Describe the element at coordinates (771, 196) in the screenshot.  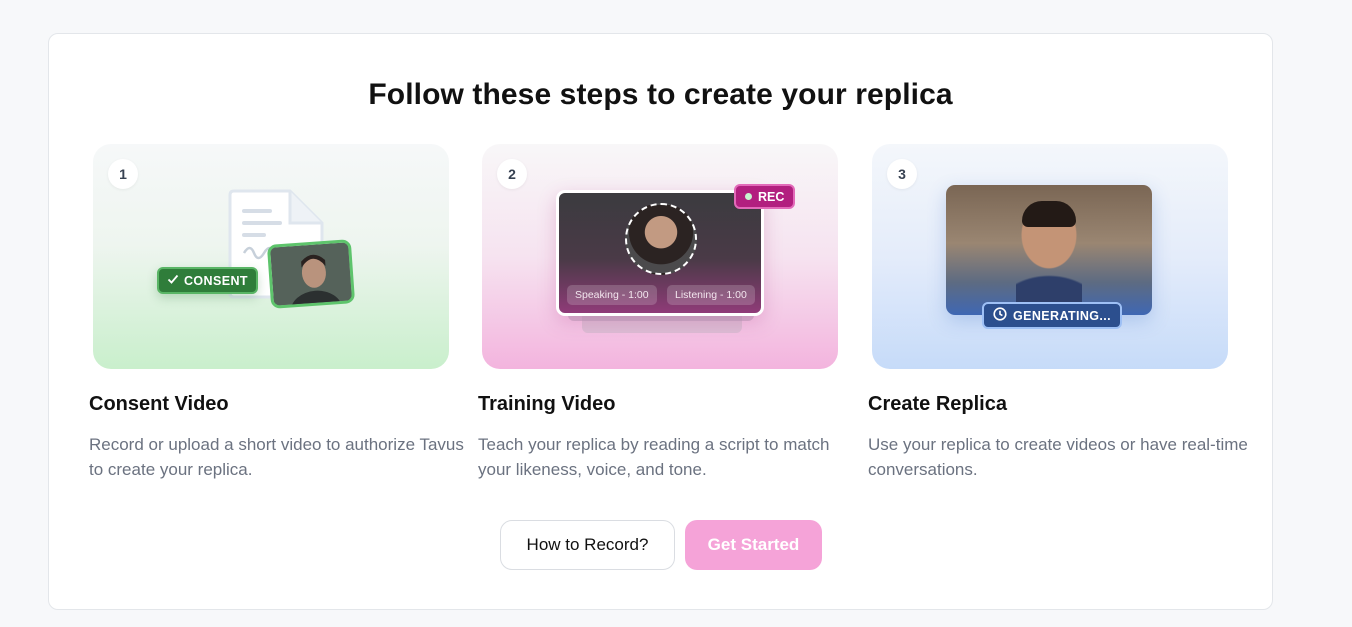
I see `rec-badge-label: REC` at that location.